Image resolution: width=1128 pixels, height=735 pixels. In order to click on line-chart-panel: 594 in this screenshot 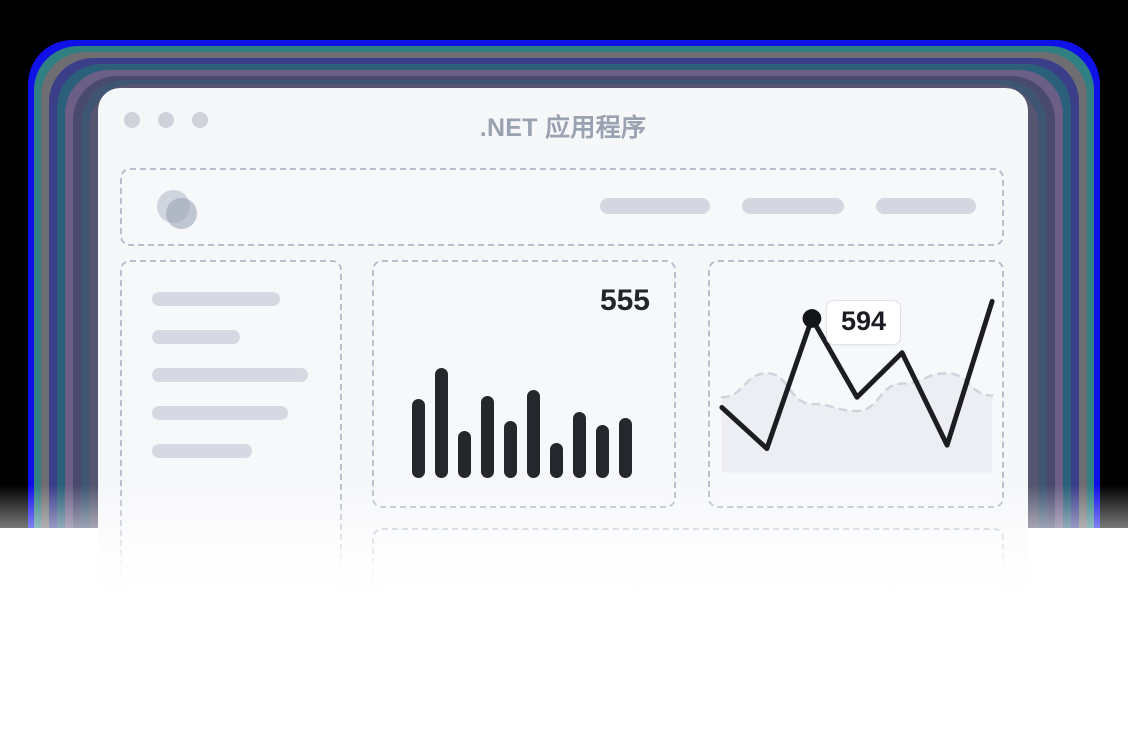, I will do `click(856, 384)`.